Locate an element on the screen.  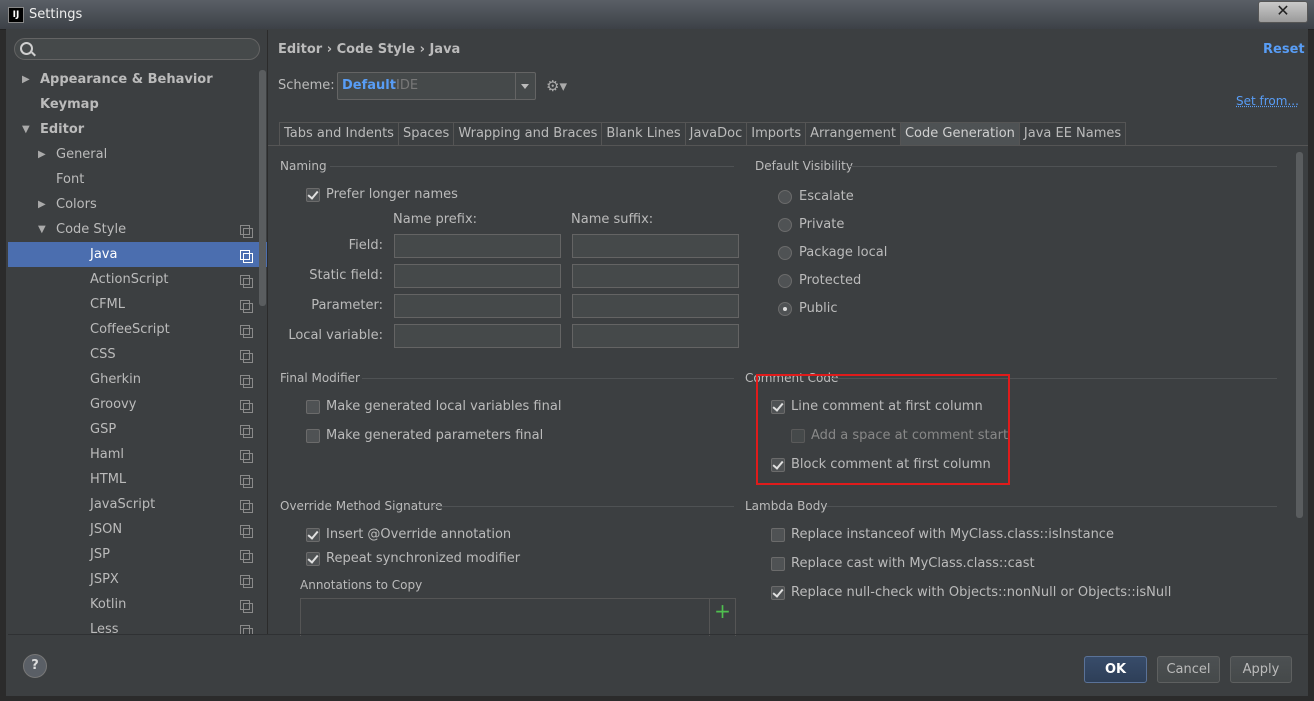
parameter-suffix-input is located at coordinates (655, 306).